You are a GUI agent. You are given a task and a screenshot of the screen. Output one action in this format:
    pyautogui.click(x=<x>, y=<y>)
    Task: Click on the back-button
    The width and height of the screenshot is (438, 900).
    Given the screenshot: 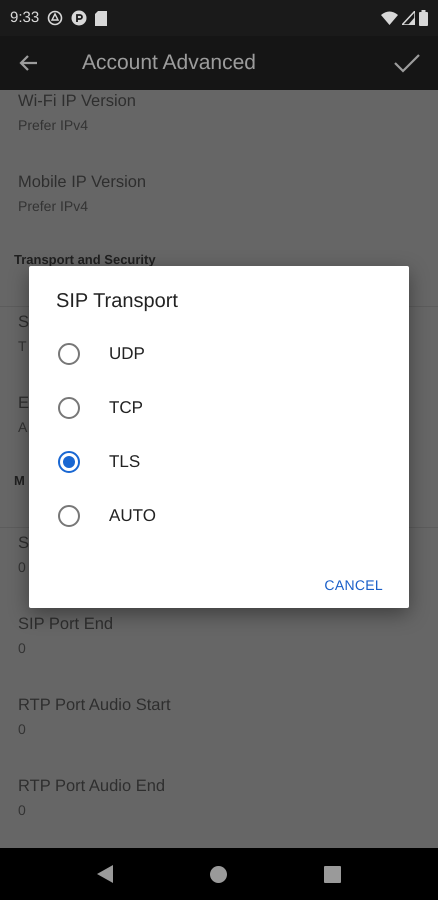 What is the action you would take?
    pyautogui.click(x=28, y=63)
    